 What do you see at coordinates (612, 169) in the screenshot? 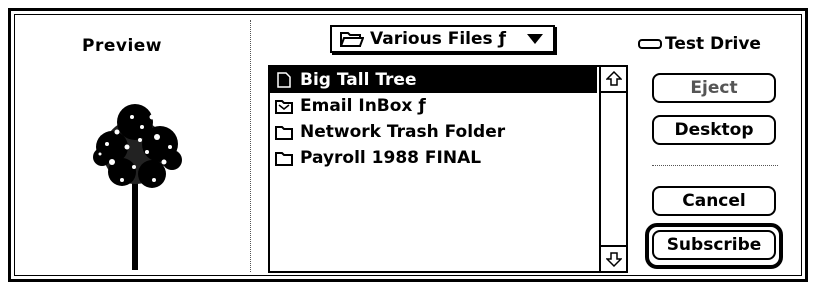
I see `file-list-scrollbar` at bounding box center [612, 169].